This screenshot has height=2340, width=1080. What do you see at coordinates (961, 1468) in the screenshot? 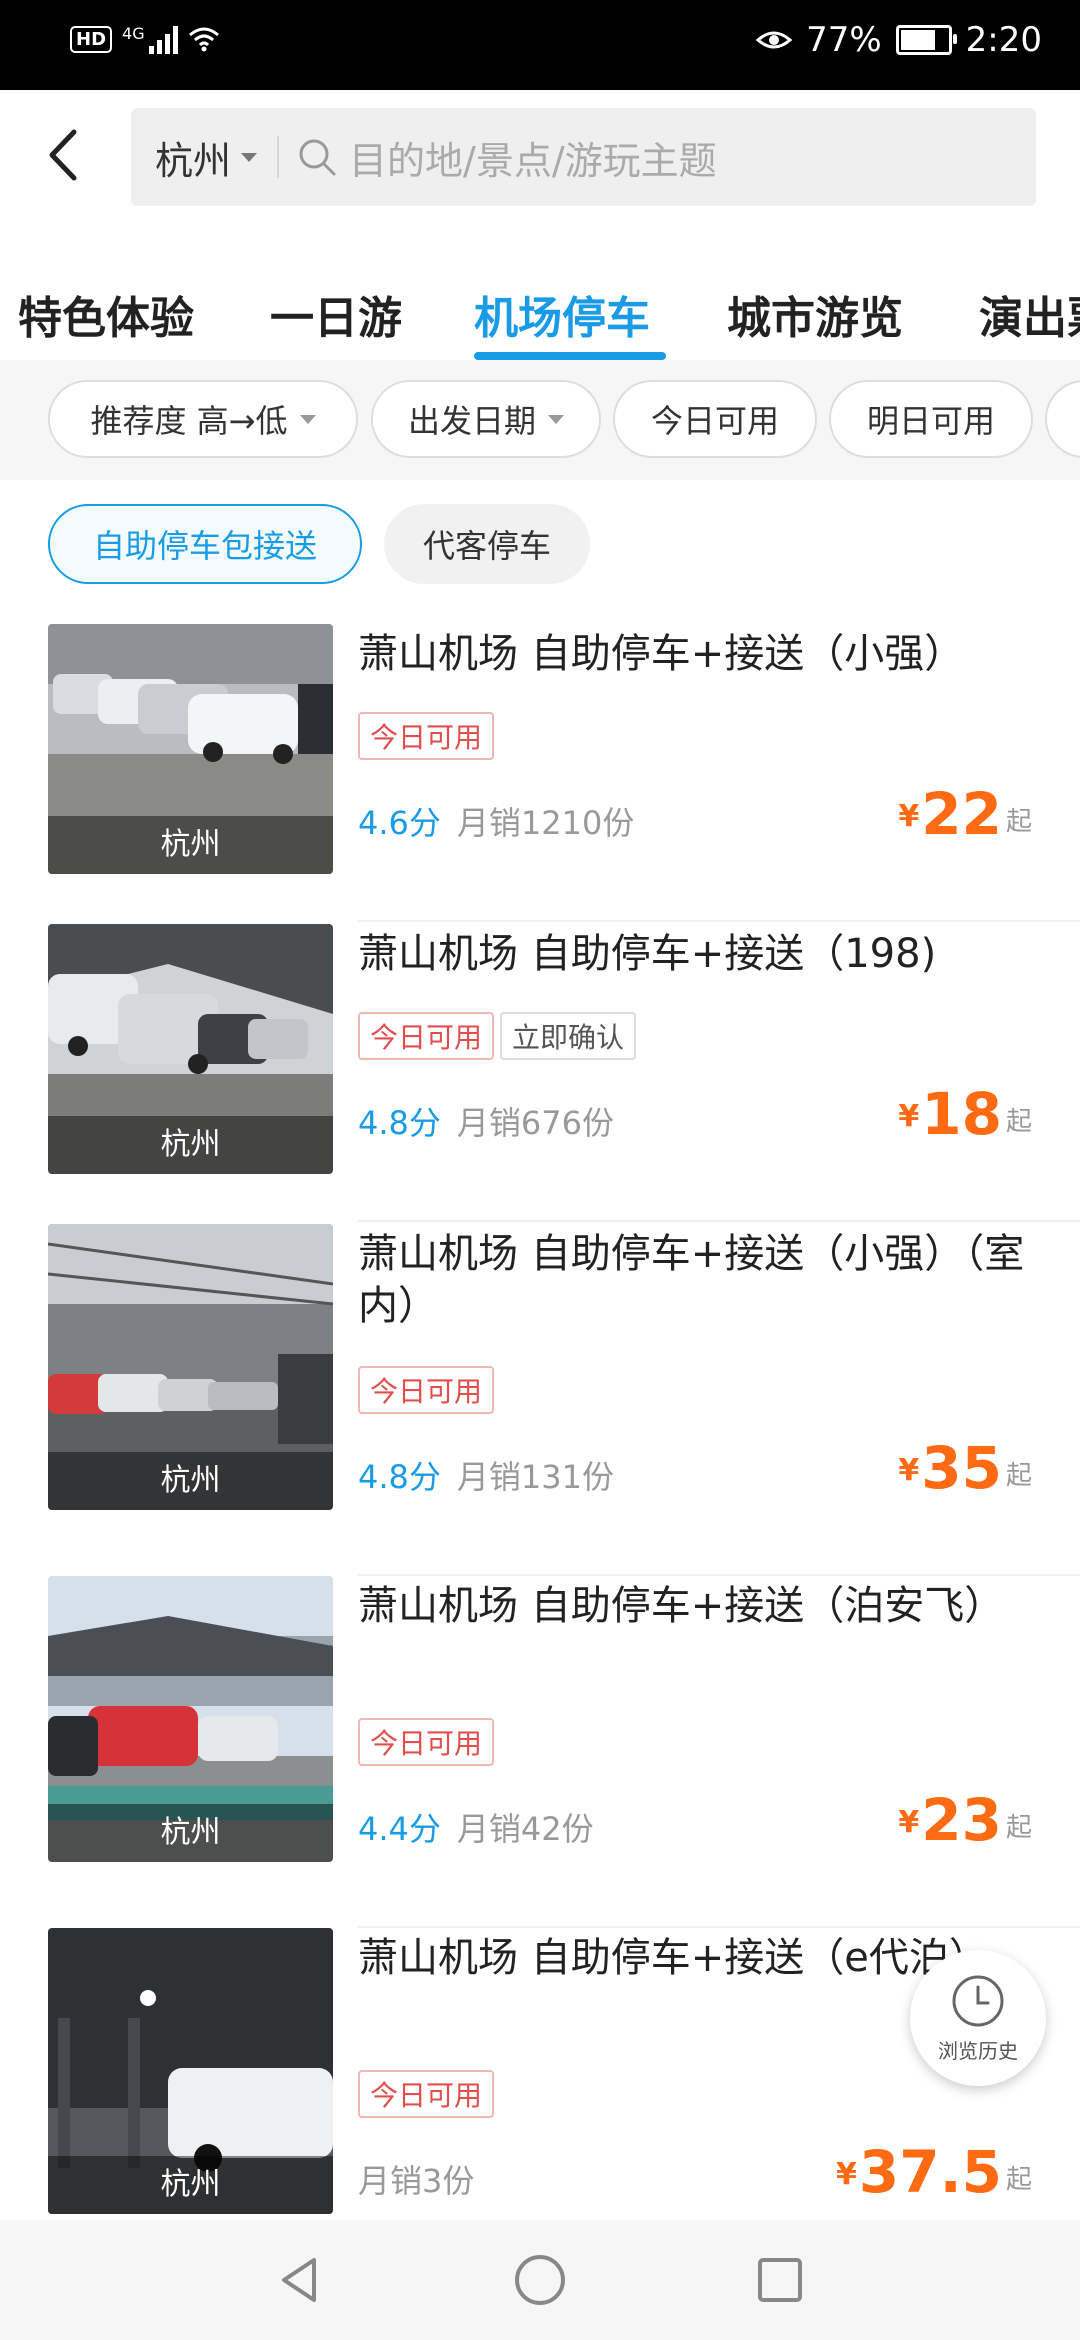
I see `price-value: 35` at bounding box center [961, 1468].